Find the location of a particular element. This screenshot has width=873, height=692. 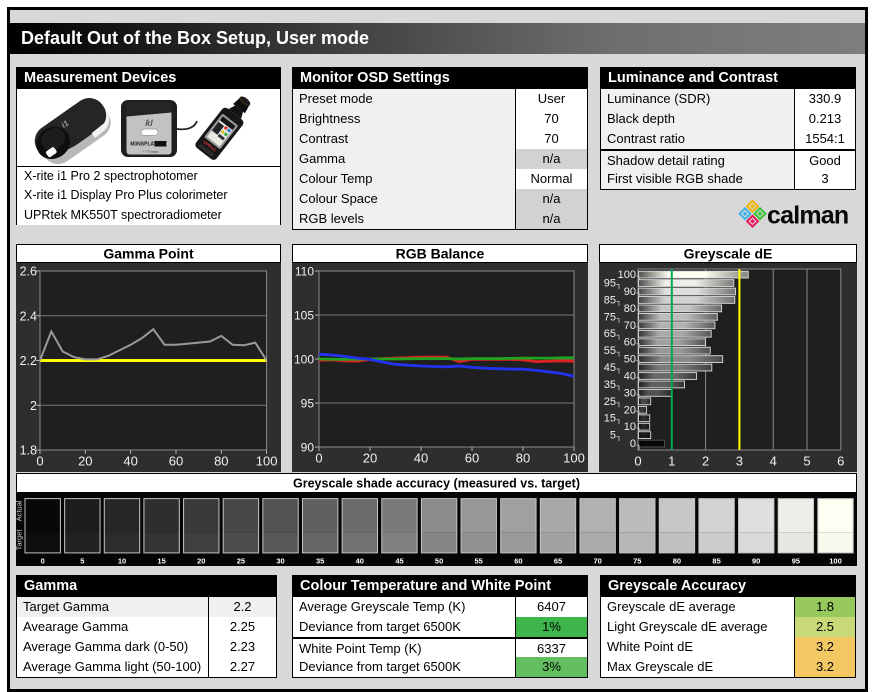

svg-text: 1.8 is located at coordinates (28, 451).